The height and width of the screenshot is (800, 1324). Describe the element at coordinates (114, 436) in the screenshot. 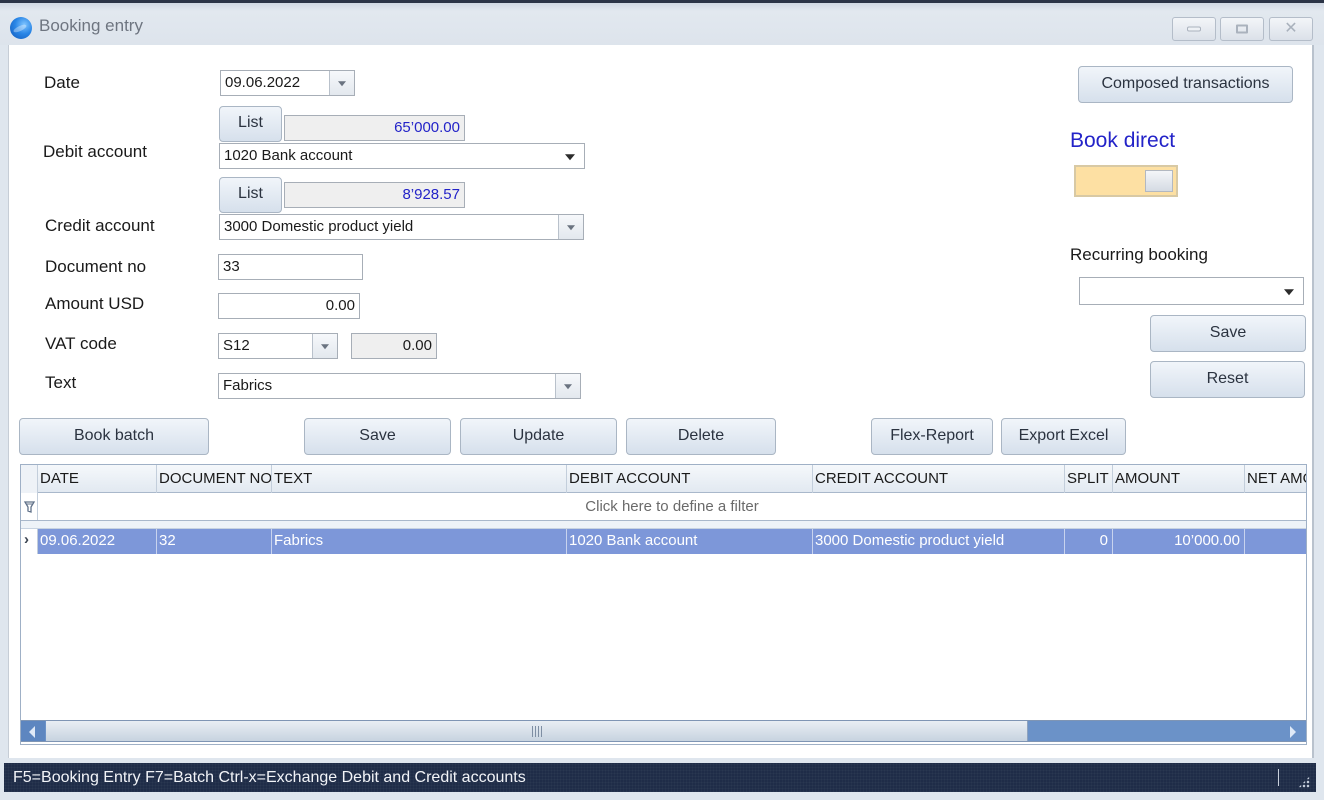

I see `book-batch-button: Book batch` at that location.